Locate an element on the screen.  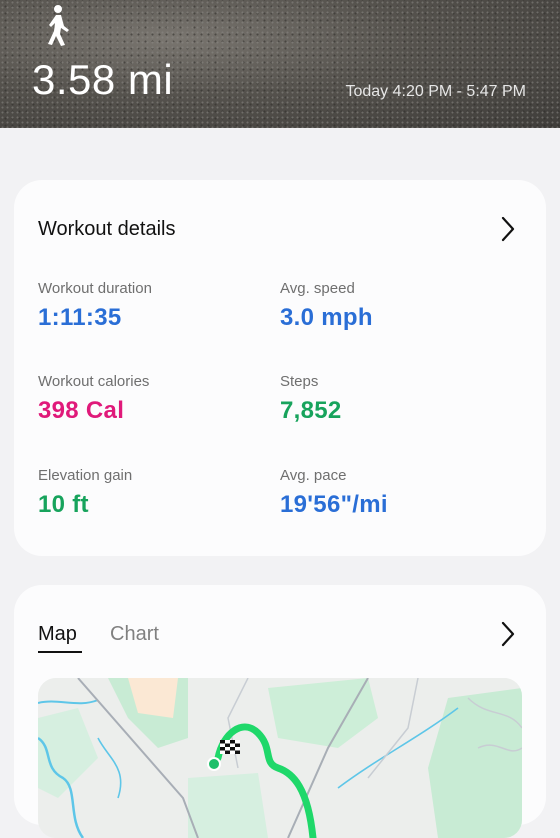
stat-steps: Steps 7,852 is located at coordinates (311, 399).